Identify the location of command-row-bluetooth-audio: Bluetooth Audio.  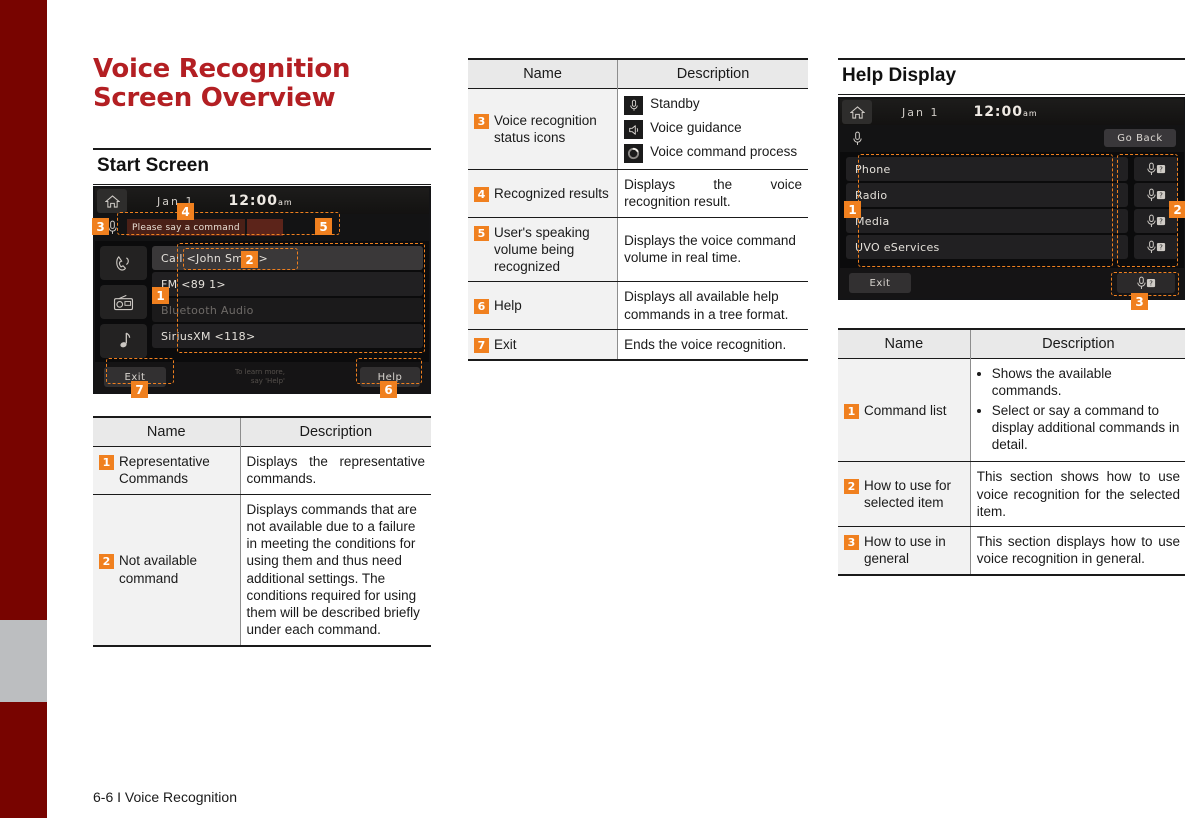
(287, 310).